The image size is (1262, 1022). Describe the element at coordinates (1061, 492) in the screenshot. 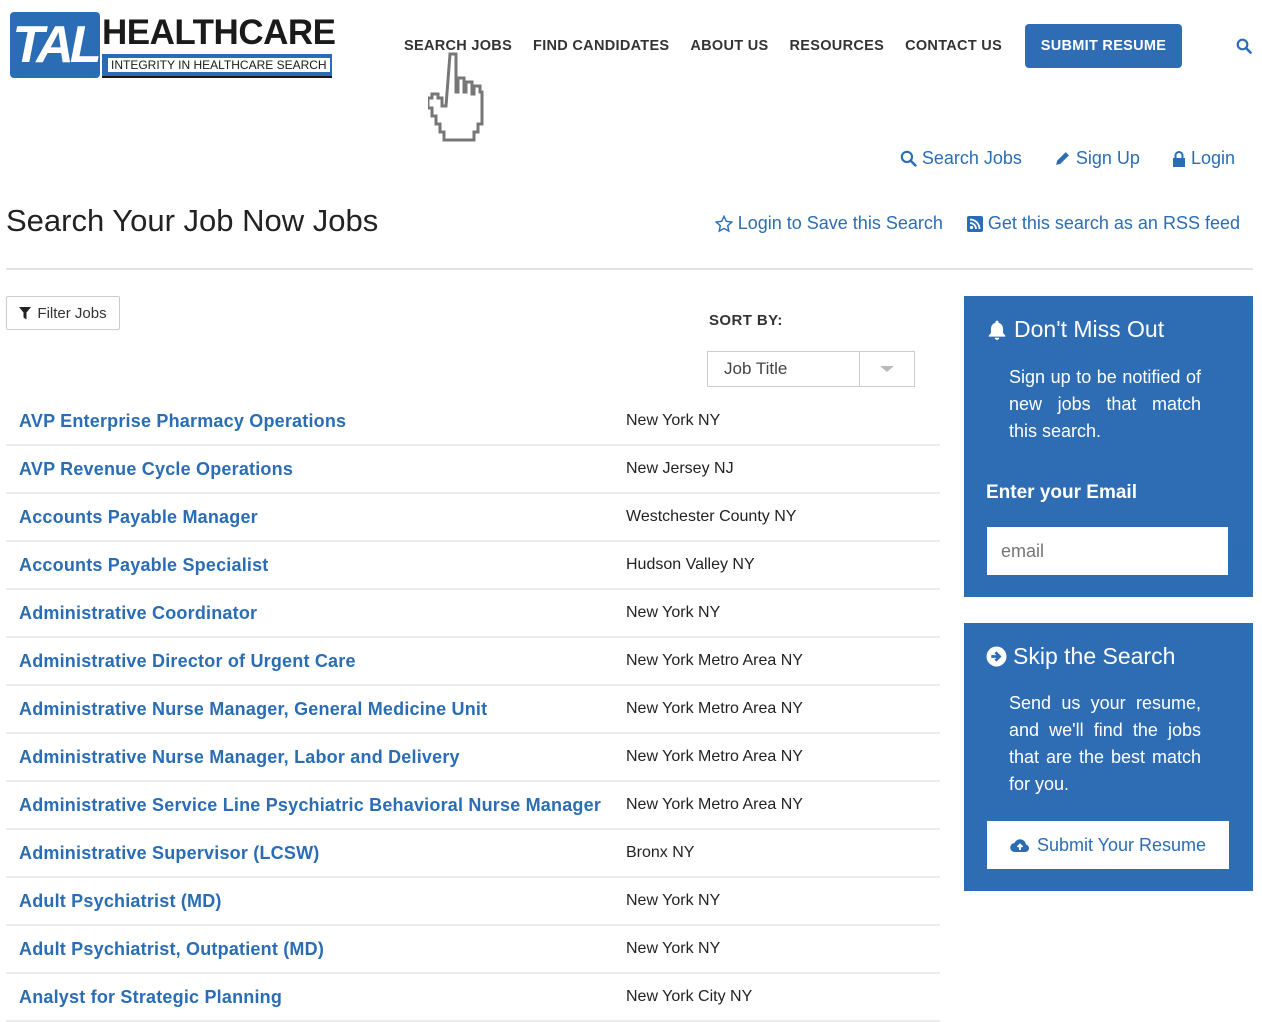

I see `email-label: Enter your Email` at that location.